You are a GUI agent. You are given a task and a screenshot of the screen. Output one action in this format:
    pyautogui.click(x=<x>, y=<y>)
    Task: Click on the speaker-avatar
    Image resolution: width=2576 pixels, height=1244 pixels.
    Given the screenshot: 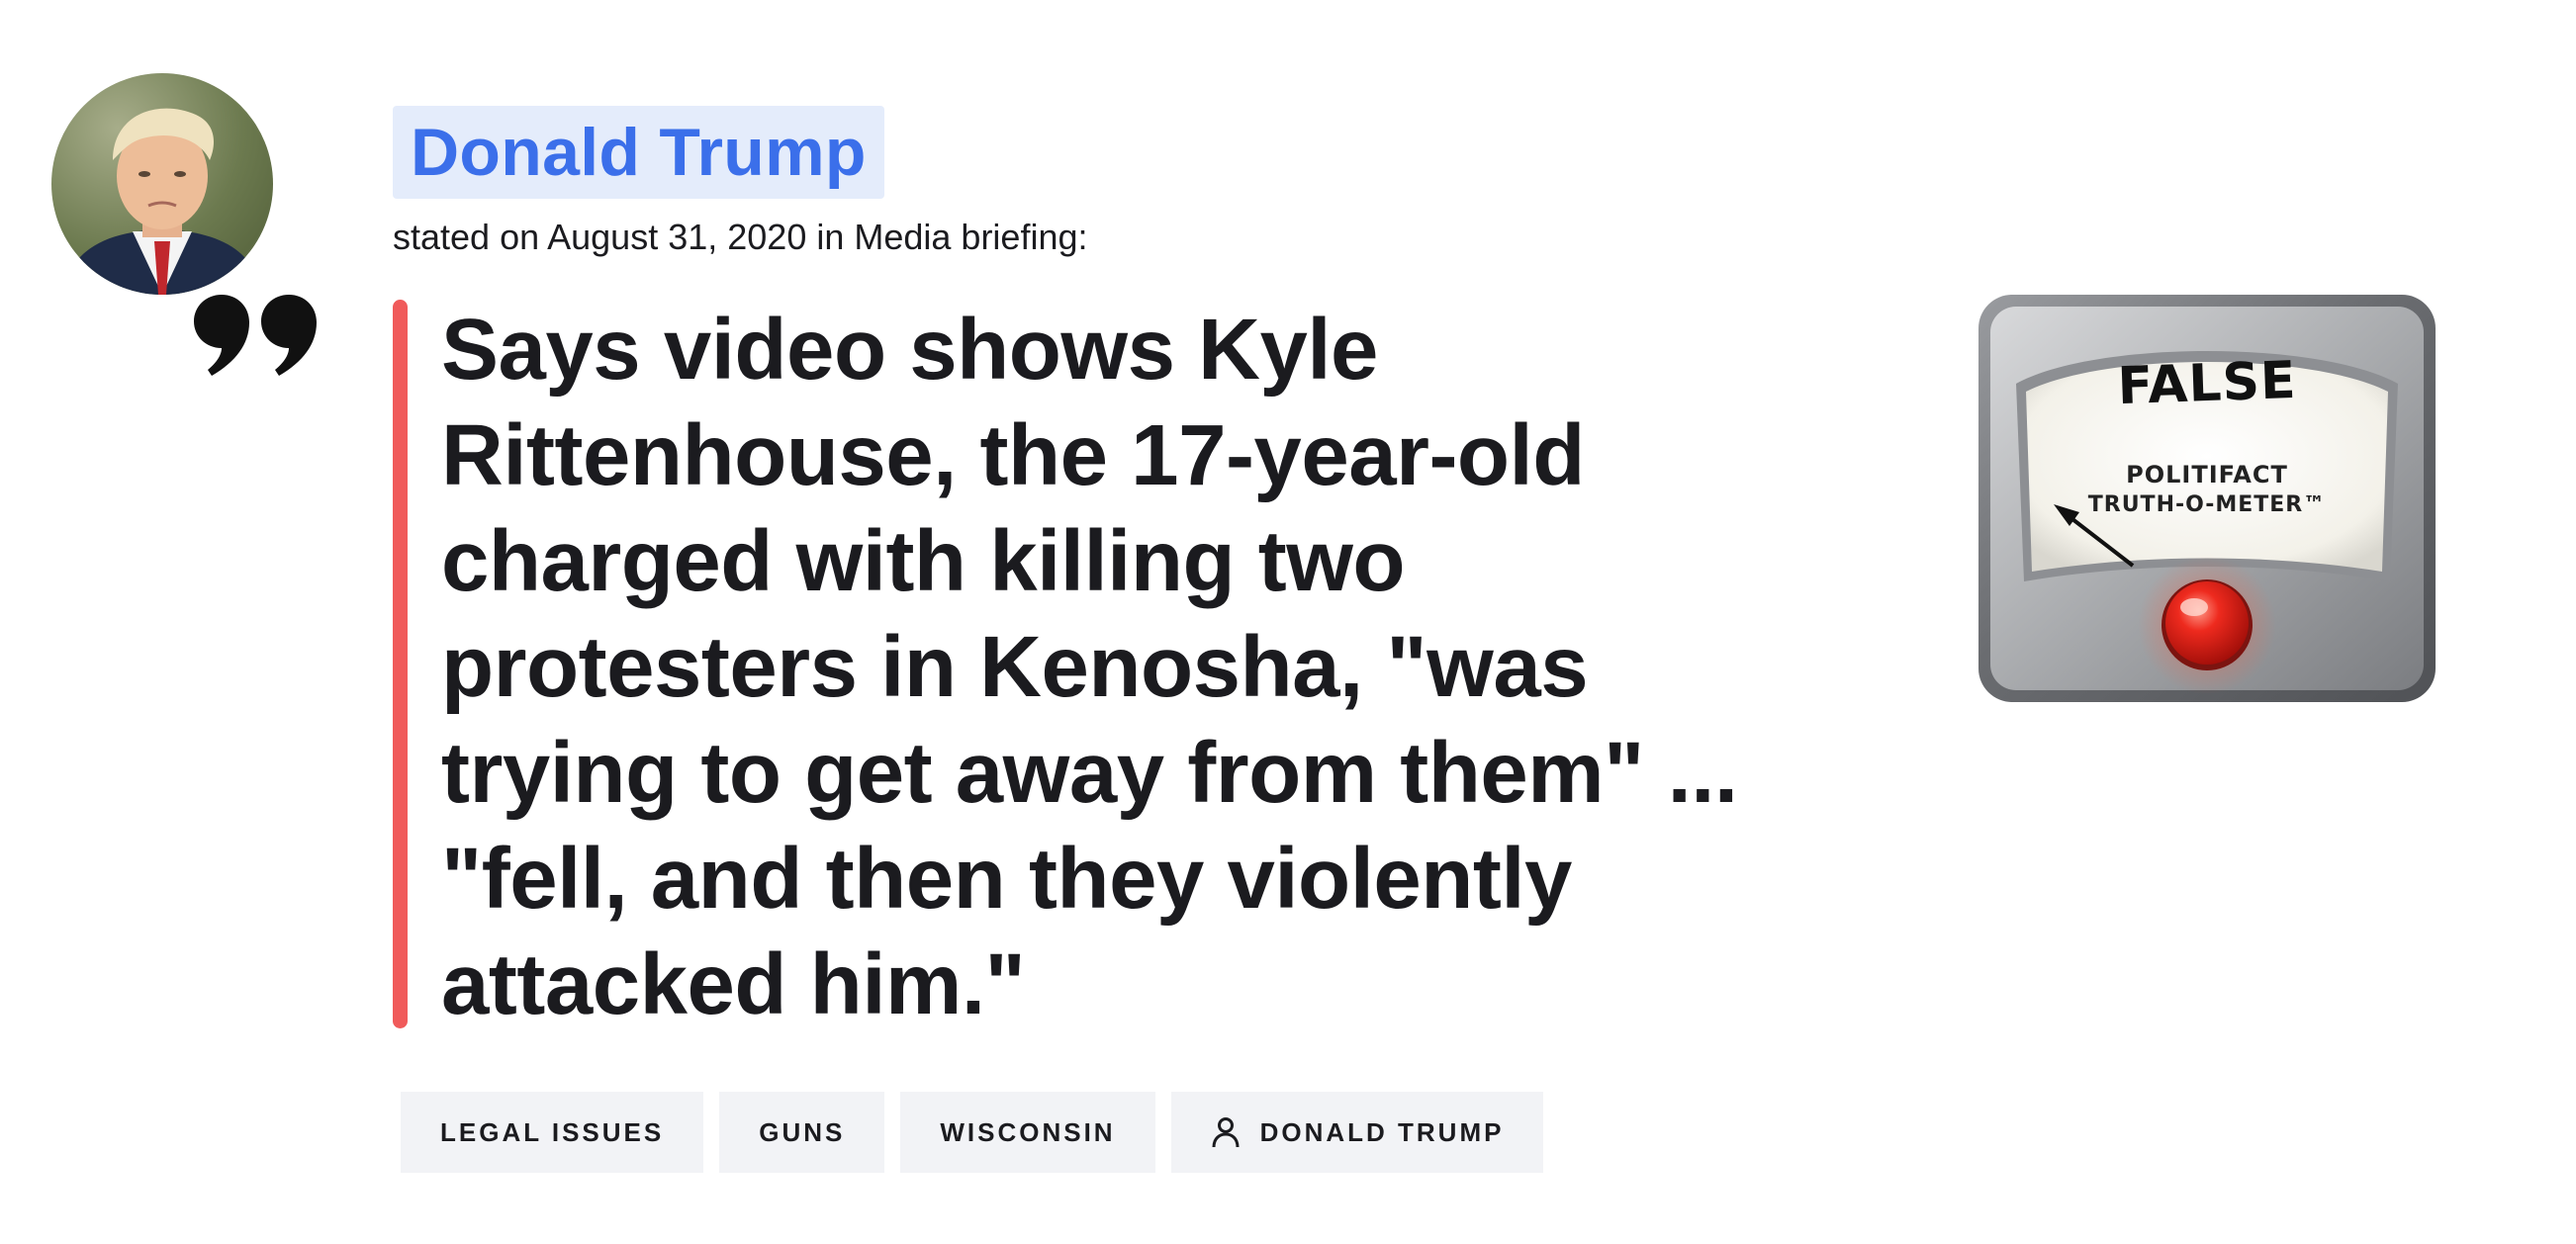 What is the action you would take?
    pyautogui.click(x=162, y=184)
    